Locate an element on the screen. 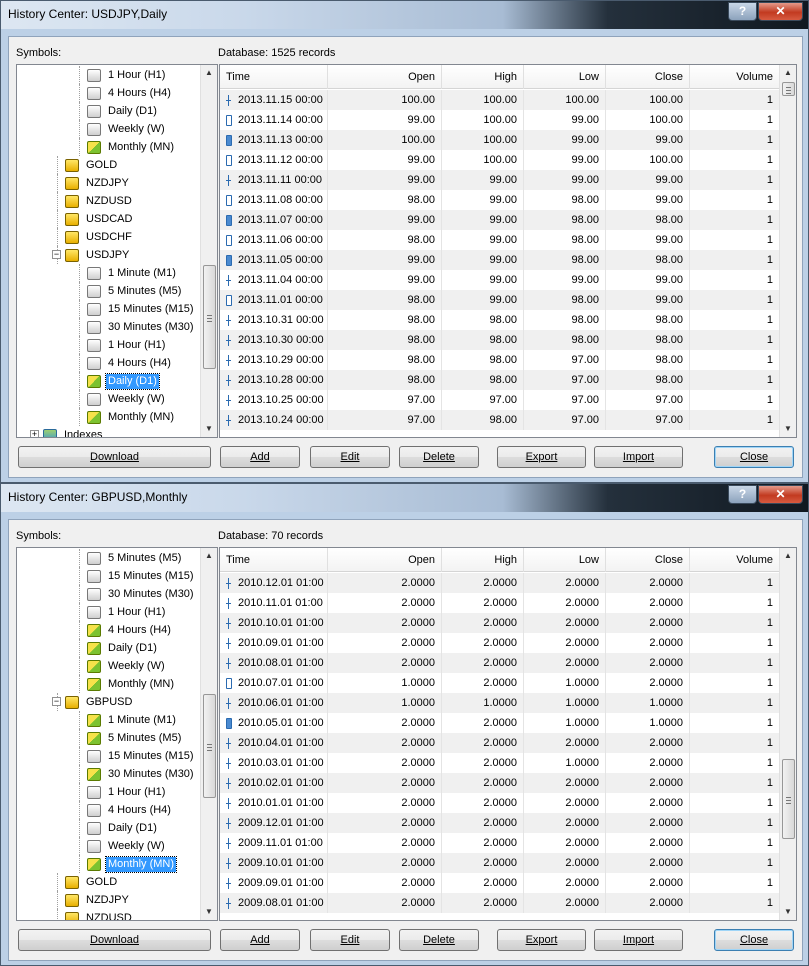  grid-scrollbar: ▲ ▼ is located at coordinates (787, 251).